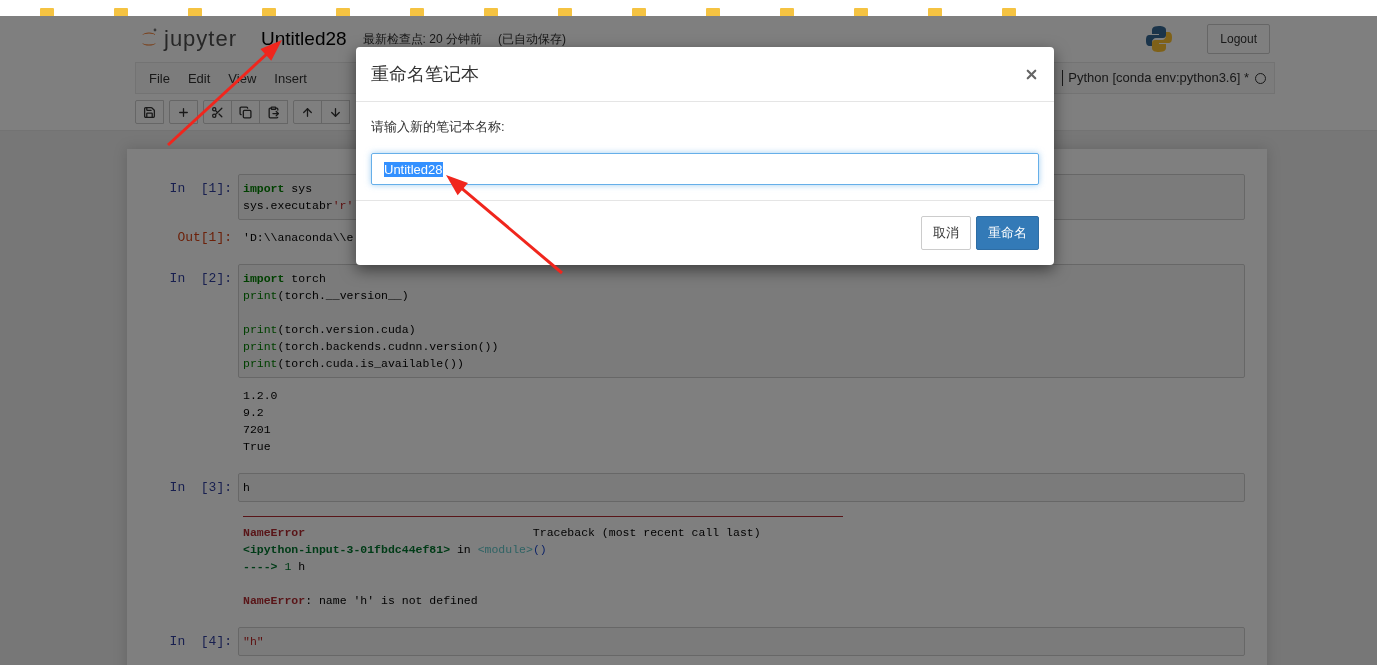 This screenshot has width=1377, height=665. What do you see at coordinates (329, 330) in the screenshot?
I see `code-line: print(torch.version.cuda)` at bounding box center [329, 330].